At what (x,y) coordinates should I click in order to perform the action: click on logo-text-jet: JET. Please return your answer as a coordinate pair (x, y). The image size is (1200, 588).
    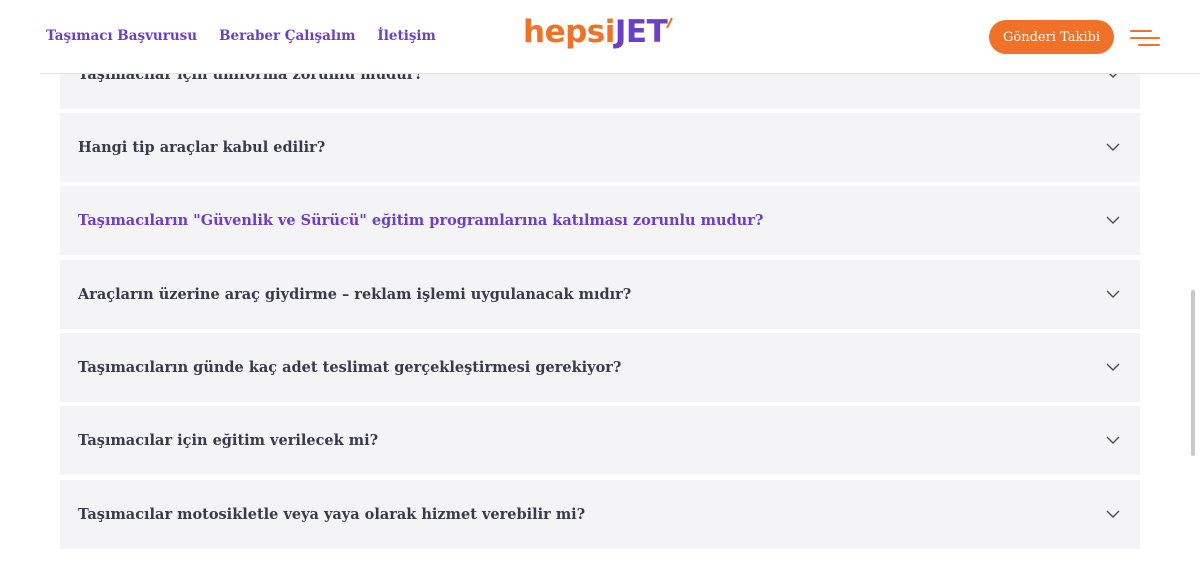
    Looking at the image, I should click on (641, 32).